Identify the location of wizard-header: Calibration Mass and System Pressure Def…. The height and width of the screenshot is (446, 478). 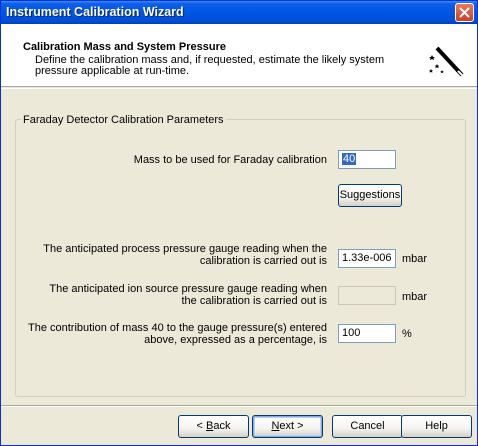
(239, 55).